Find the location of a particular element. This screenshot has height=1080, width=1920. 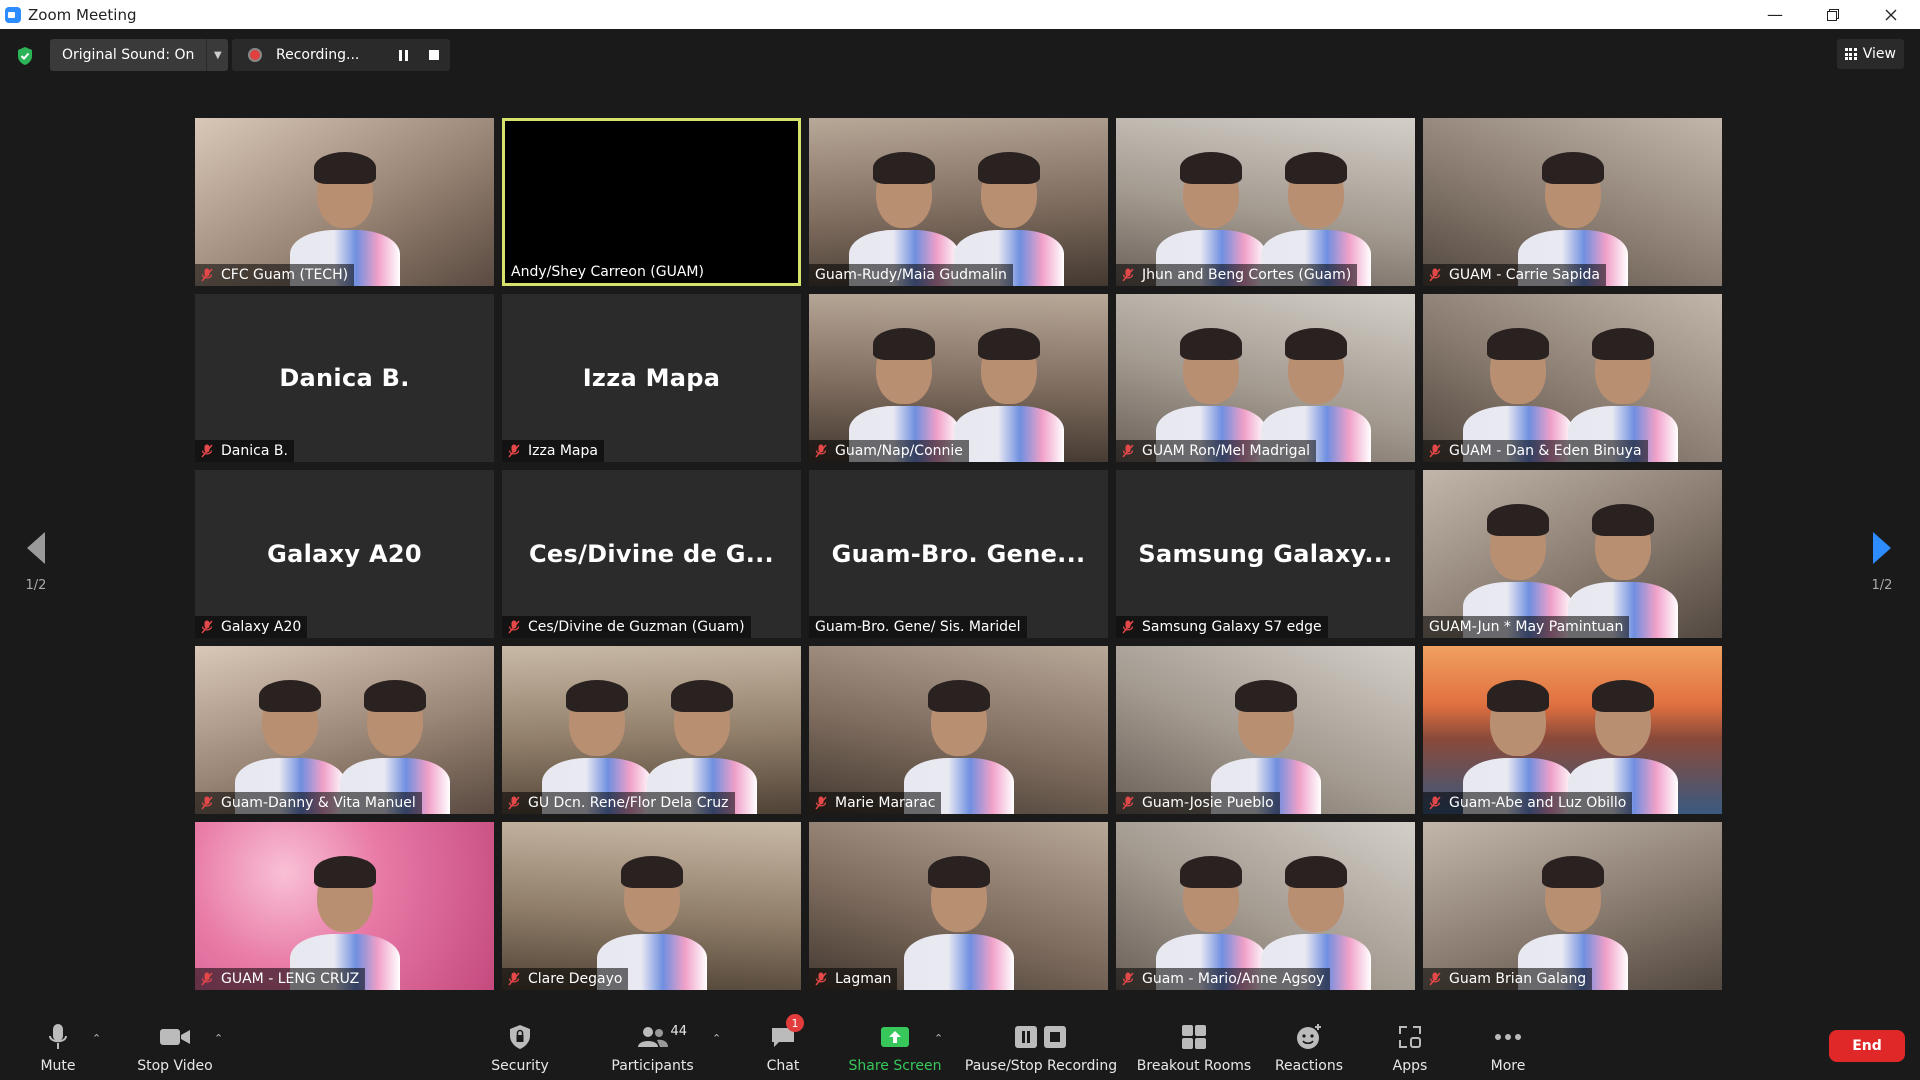

security-button: Security is located at coordinates (520, 1045).